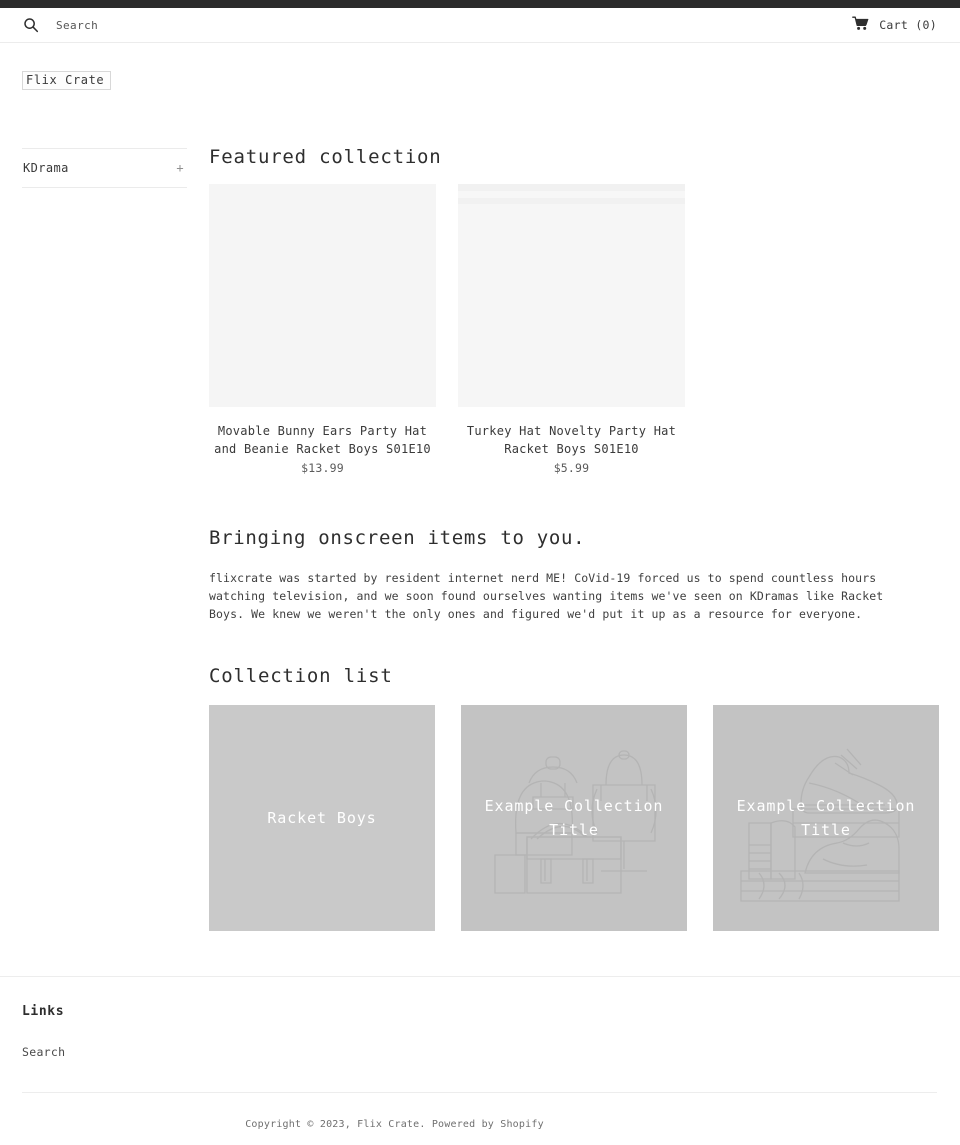 This screenshot has height=1145, width=960. What do you see at coordinates (479, 1092) in the screenshot?
I see `footer-divider` at bounding box center [479, 1092].